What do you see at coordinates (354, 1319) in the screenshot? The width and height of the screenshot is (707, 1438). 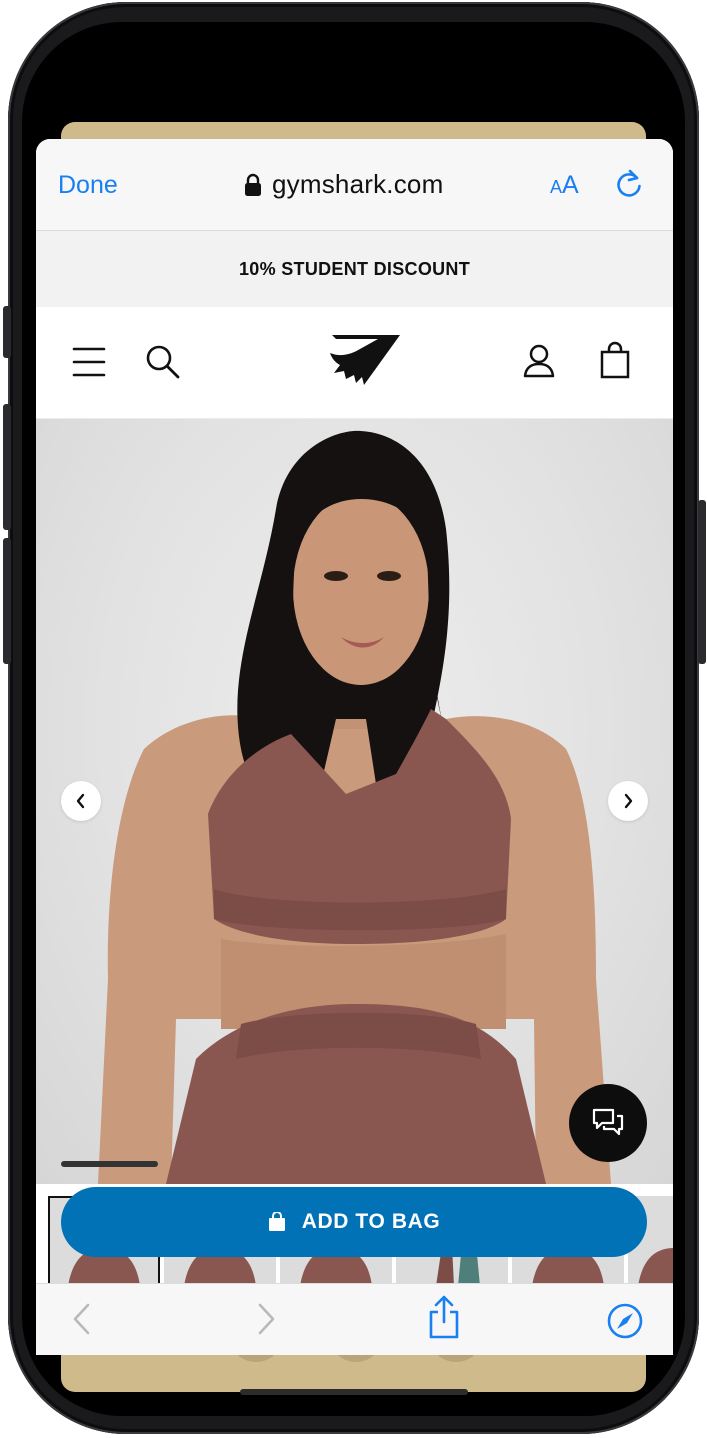 I see `browser-toolbar` at bounding box center [354, 1319].